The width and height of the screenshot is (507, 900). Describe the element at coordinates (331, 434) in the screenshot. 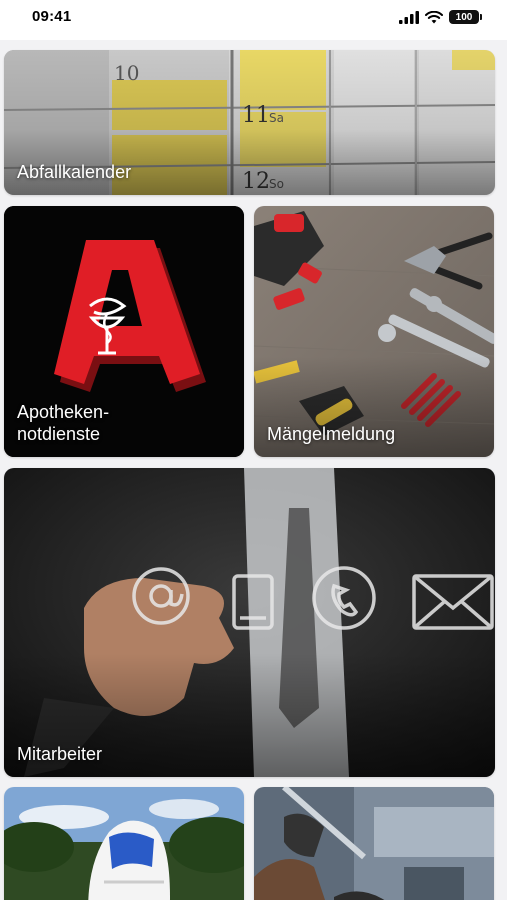

I see `tile-label: Mängelmeldung` at that location.